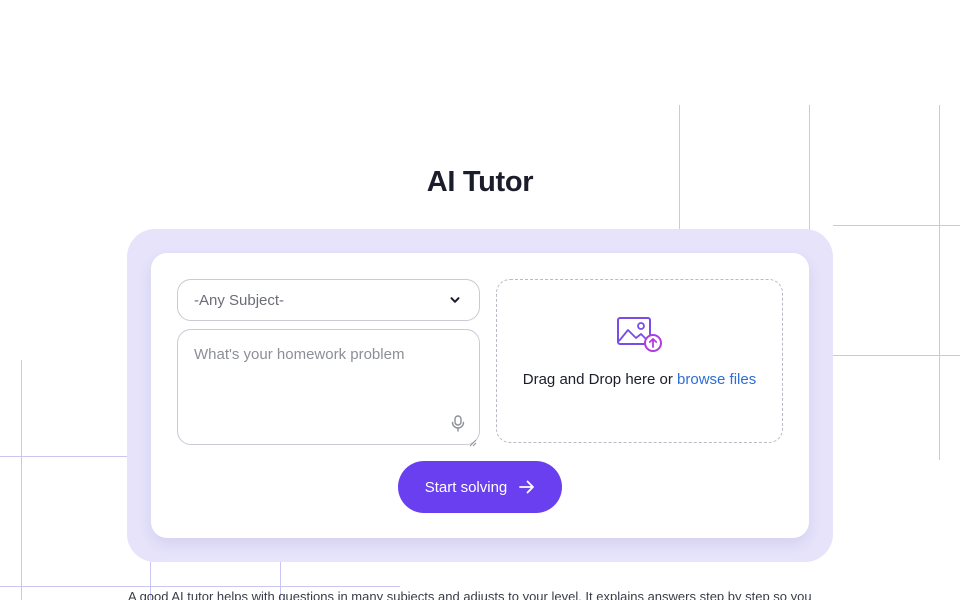  What do you see at coordinates (527, 487) in the screenshot?
I see `arrow-right-icon` at bounding box center [527, 487].